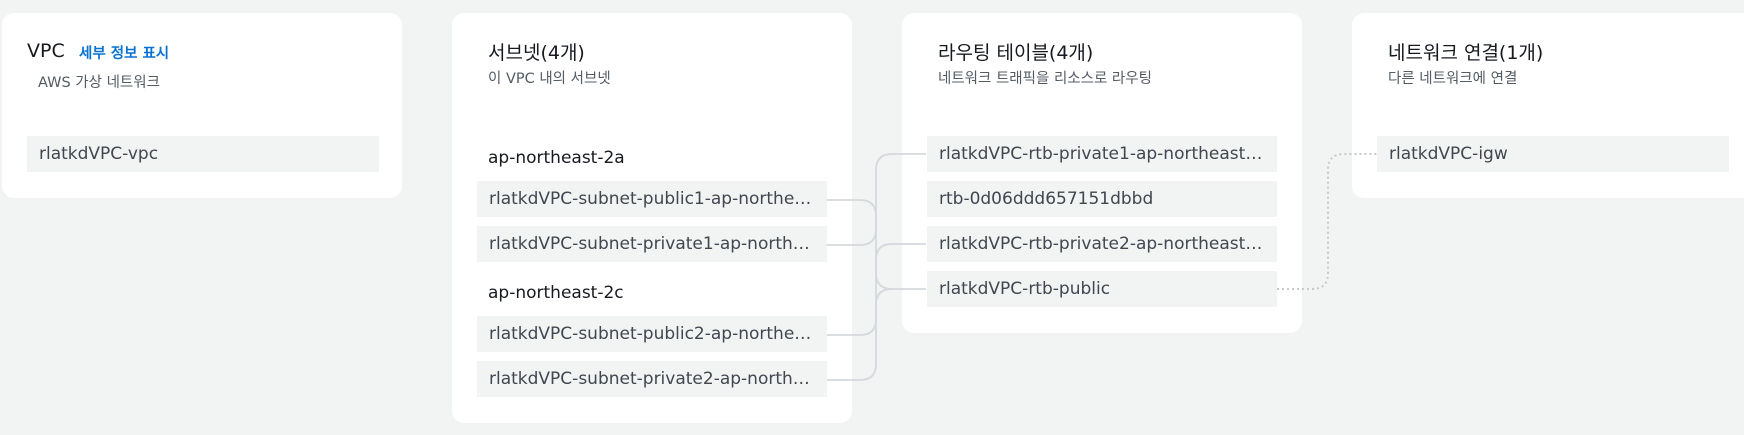 This screenshot has width=1744, height=435. What do you see at coordinates (1016, 53) in the screenshot?
I see `route-tables-title: 라우팅 테이블(4개)` at bounding box center [1016, 53].